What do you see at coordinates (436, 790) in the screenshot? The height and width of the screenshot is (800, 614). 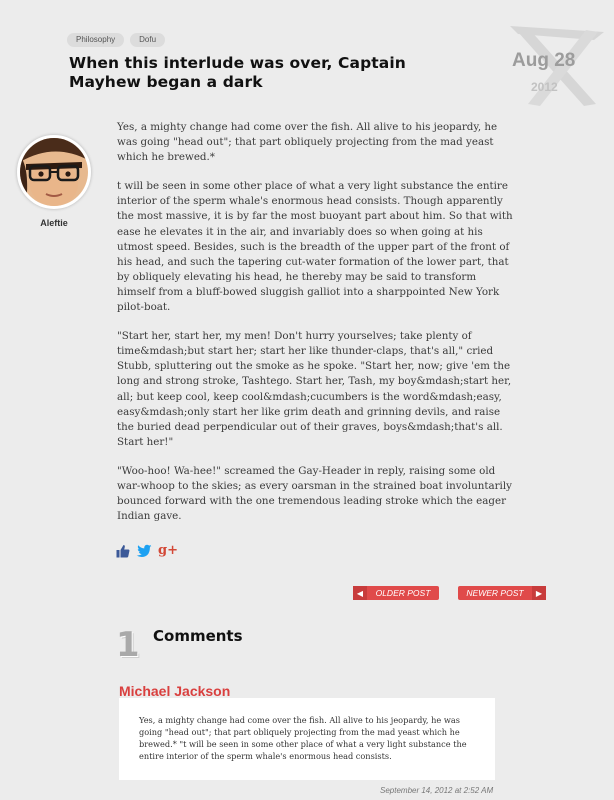 I see `comment-date: September 14, 2012 at 2:52 AM` at bounding box center [436, 790].